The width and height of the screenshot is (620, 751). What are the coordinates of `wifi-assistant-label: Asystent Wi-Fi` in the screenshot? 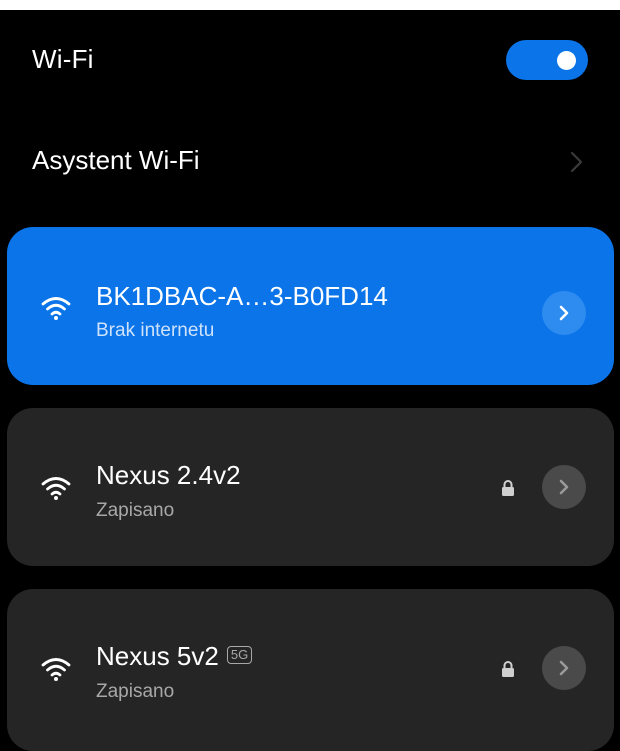 It's located at (116, 160).